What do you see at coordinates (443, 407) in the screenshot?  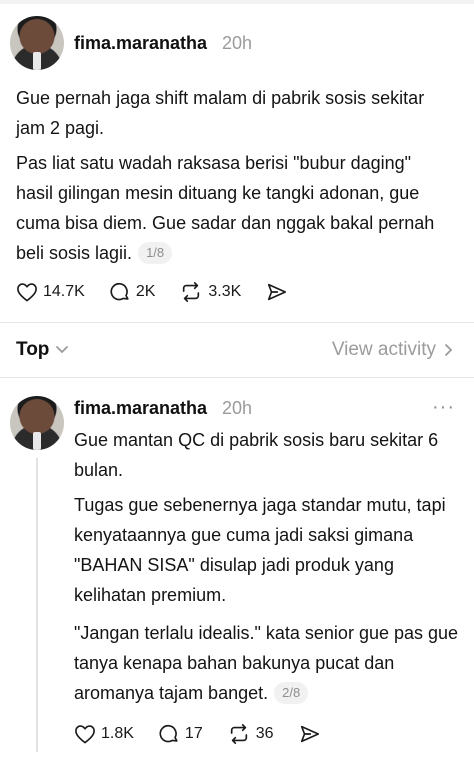 I see `more-icon: ···` at bounding box center [443, 407].